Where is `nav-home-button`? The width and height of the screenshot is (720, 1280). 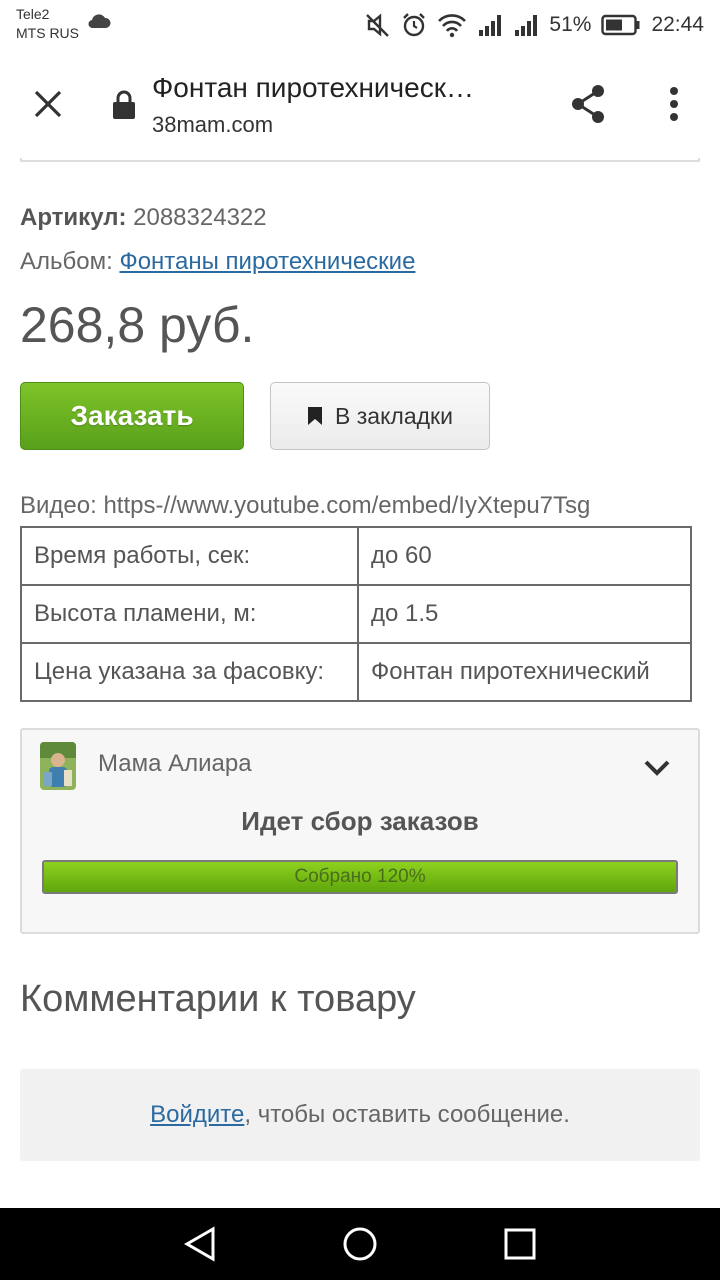 nav-home-button is located at coordinates (360, 1244).